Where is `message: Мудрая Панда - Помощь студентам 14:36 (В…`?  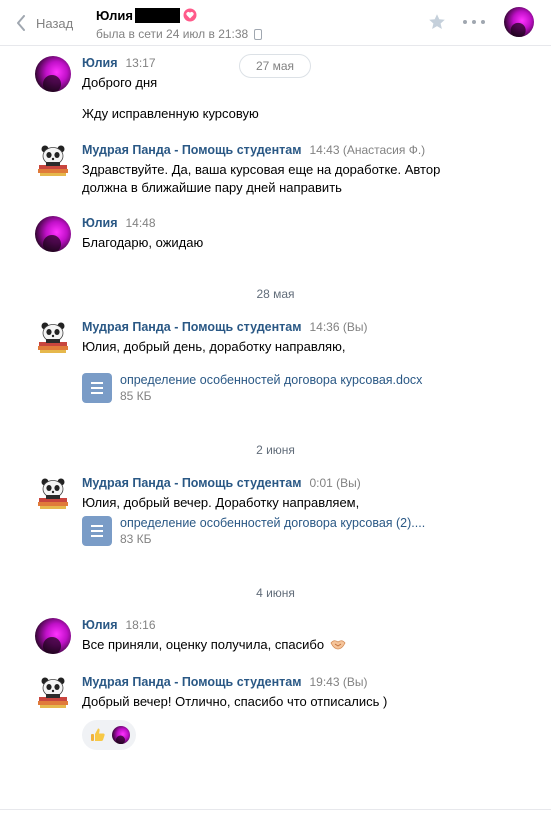
message: Мудрая Панда - Помощь студентам 14:36 (В… is located at coordinates (288, 365).